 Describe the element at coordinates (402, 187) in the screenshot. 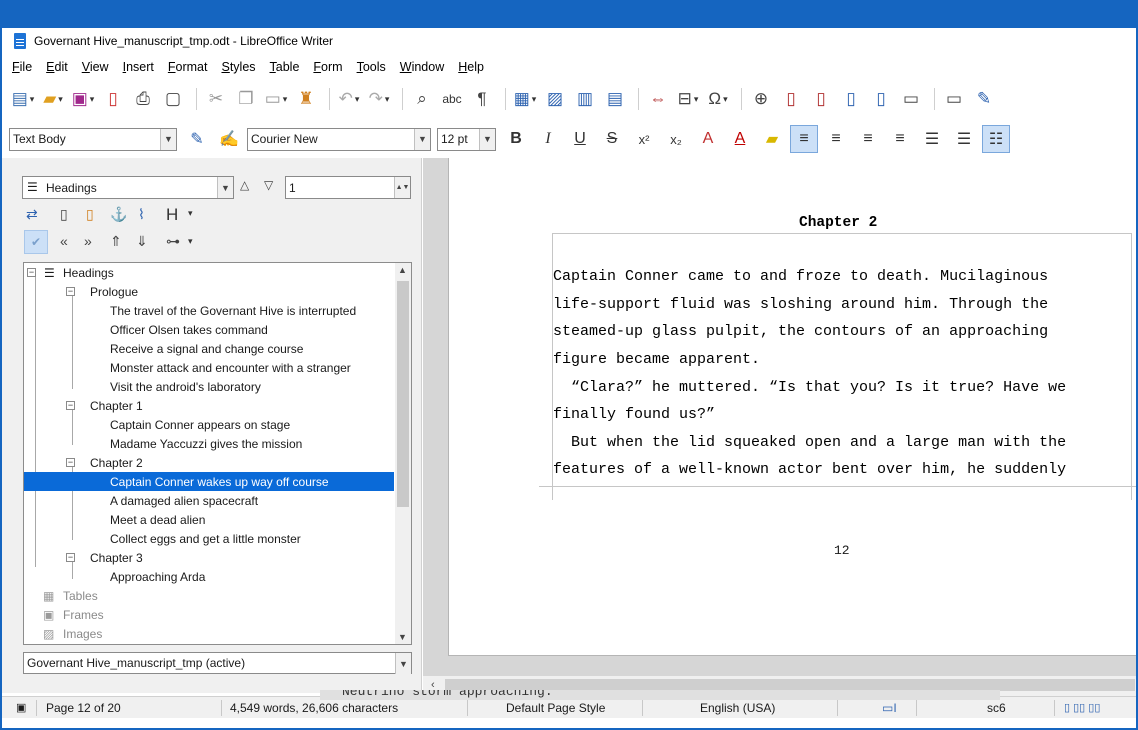

I see `spinner-arrows-icon: ▲▼` at that location.